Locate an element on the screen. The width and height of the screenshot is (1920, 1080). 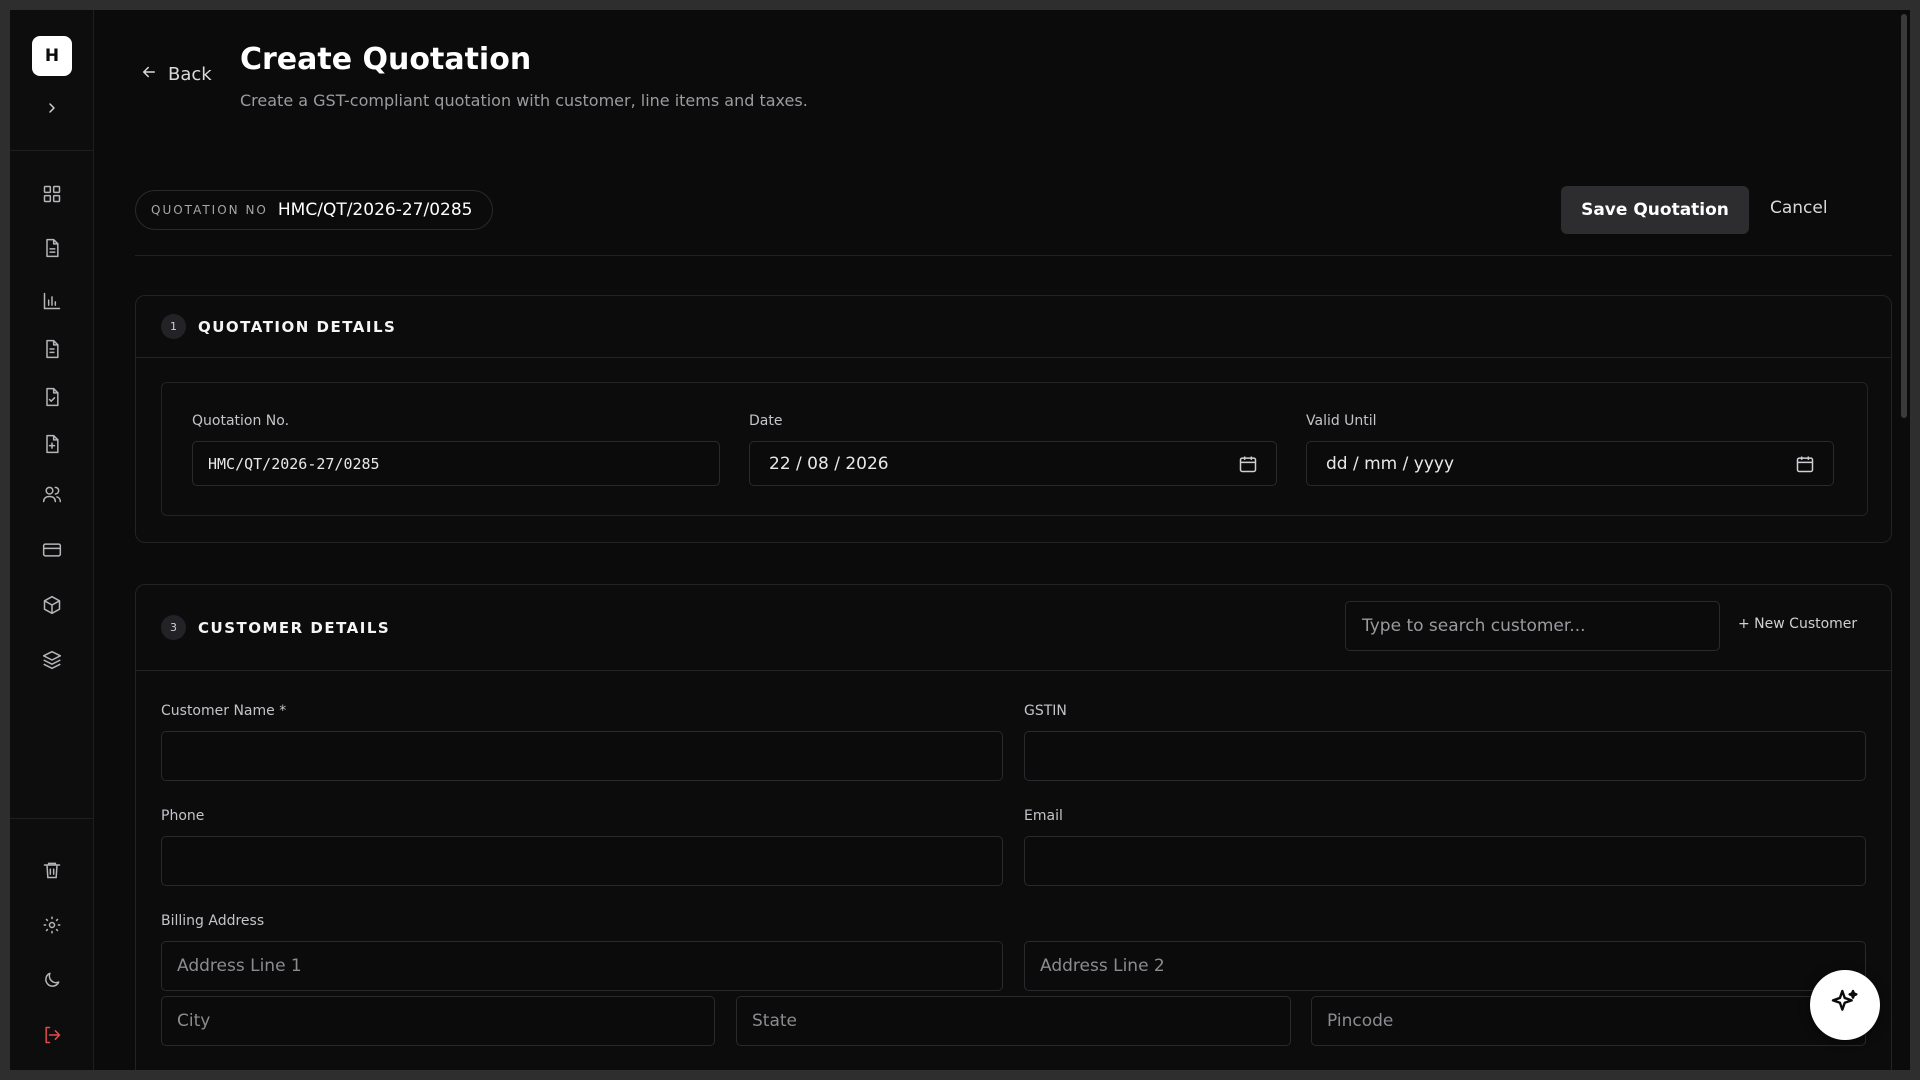
sparkles-icon is located at coordinates (1845, 1005).